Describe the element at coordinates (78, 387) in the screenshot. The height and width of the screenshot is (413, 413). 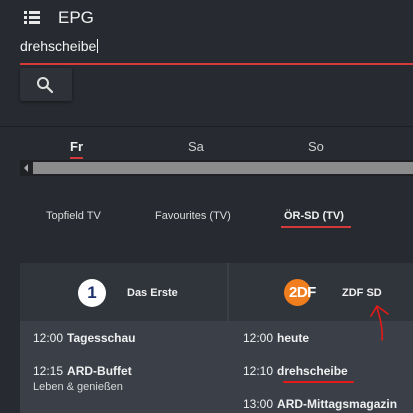
I see `program-subtitle: Leben & genießen` at that location.